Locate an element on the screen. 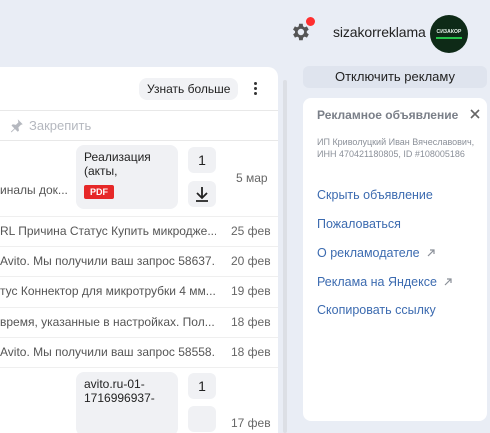  avatar: СИЗАКОР is located at coordinates (449, 34).